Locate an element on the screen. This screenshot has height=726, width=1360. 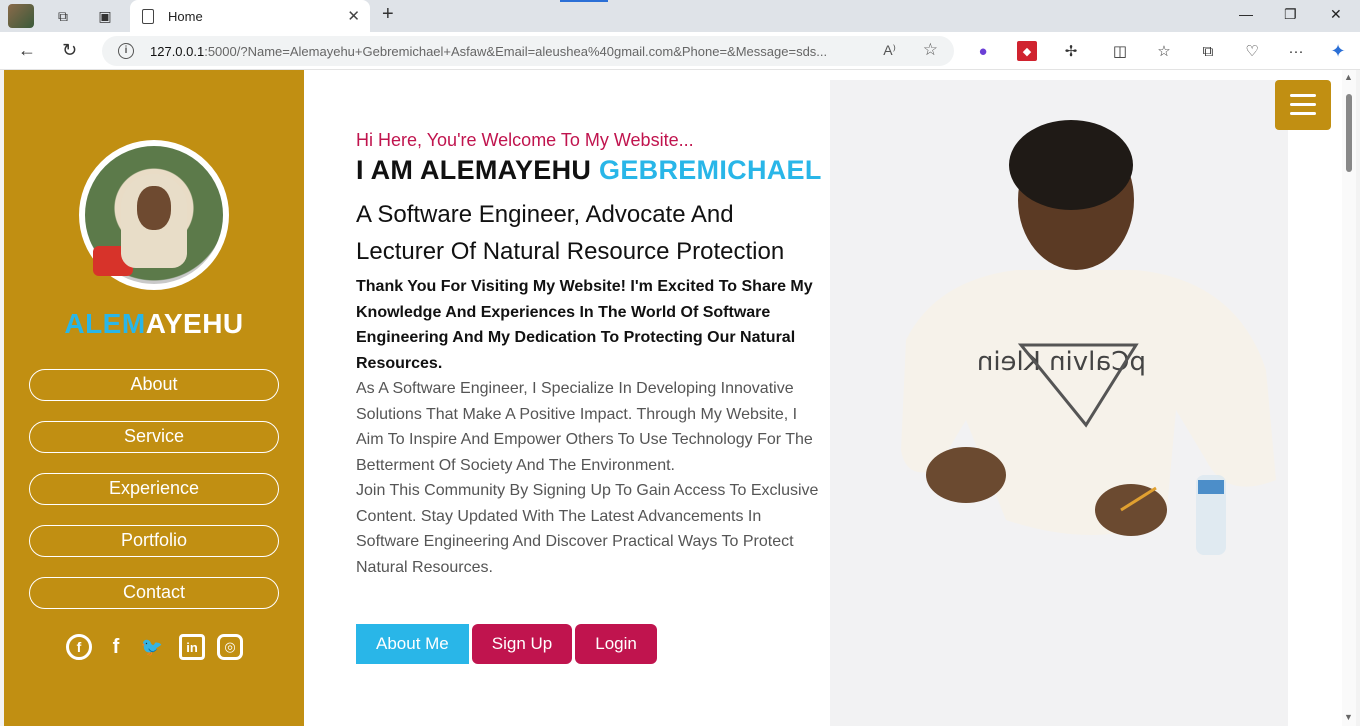
name-highlight: ALEM is located at coordinates (105, 323).